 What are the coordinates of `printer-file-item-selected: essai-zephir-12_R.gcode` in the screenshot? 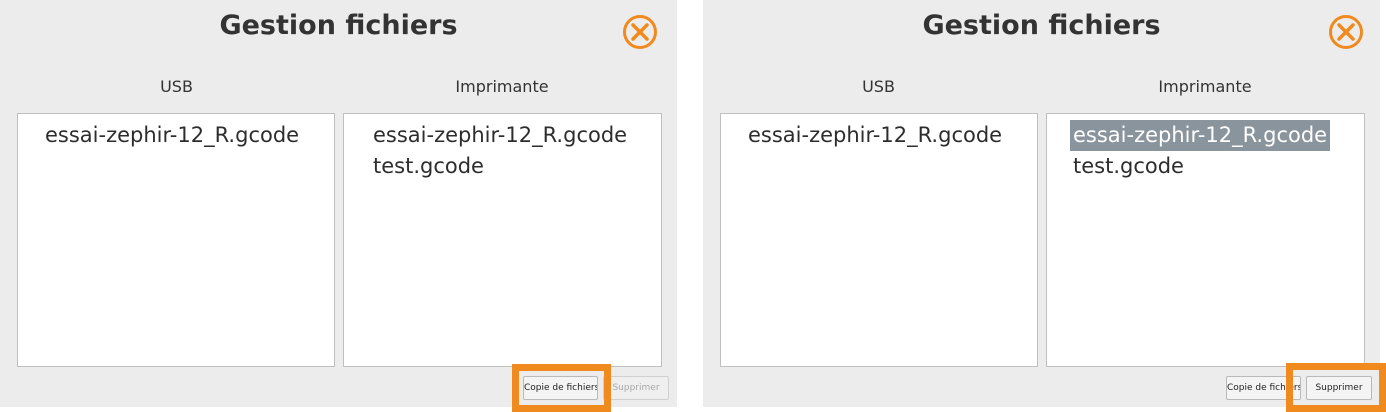 It's located at (1200, 135).